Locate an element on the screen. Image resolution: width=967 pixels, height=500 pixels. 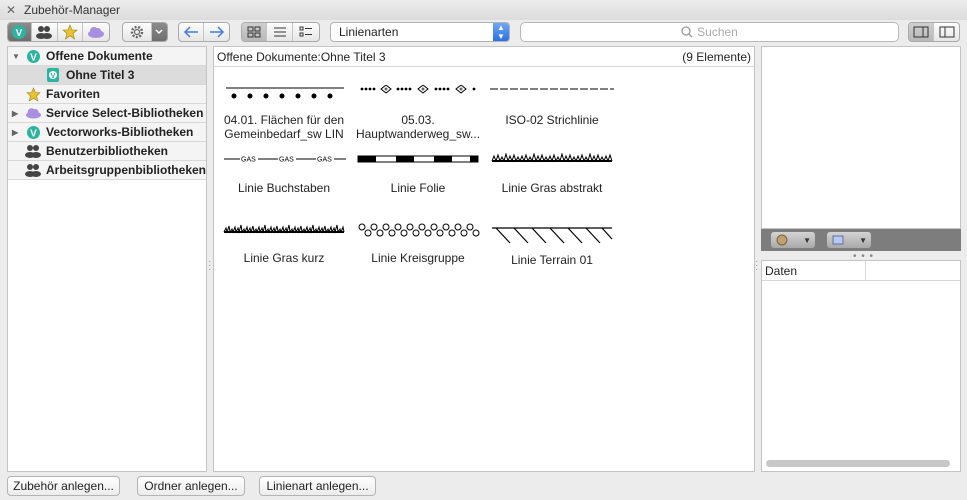
tree-item-favorites: Favoriten is located at coordinates (107, 94).